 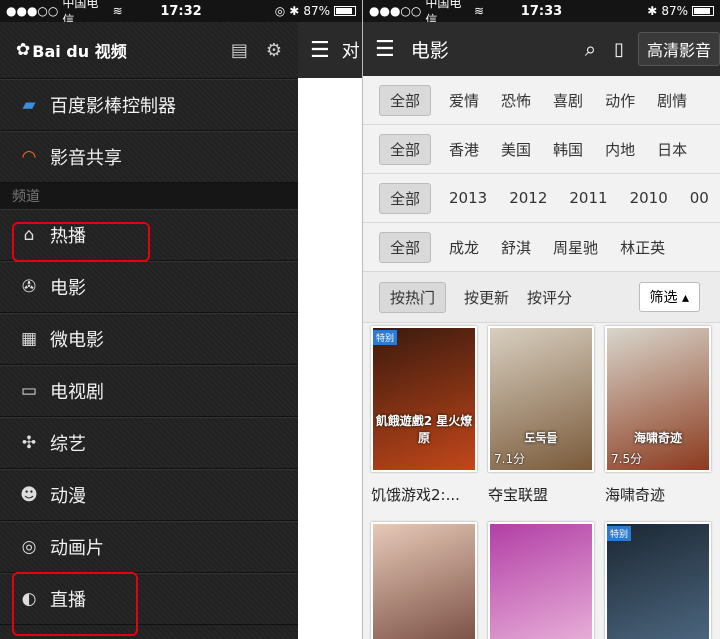 What do you see at coordinates (672, 149) in the screenshot?
I see `filter-chip: 日本` at bounding box center [672, 149].